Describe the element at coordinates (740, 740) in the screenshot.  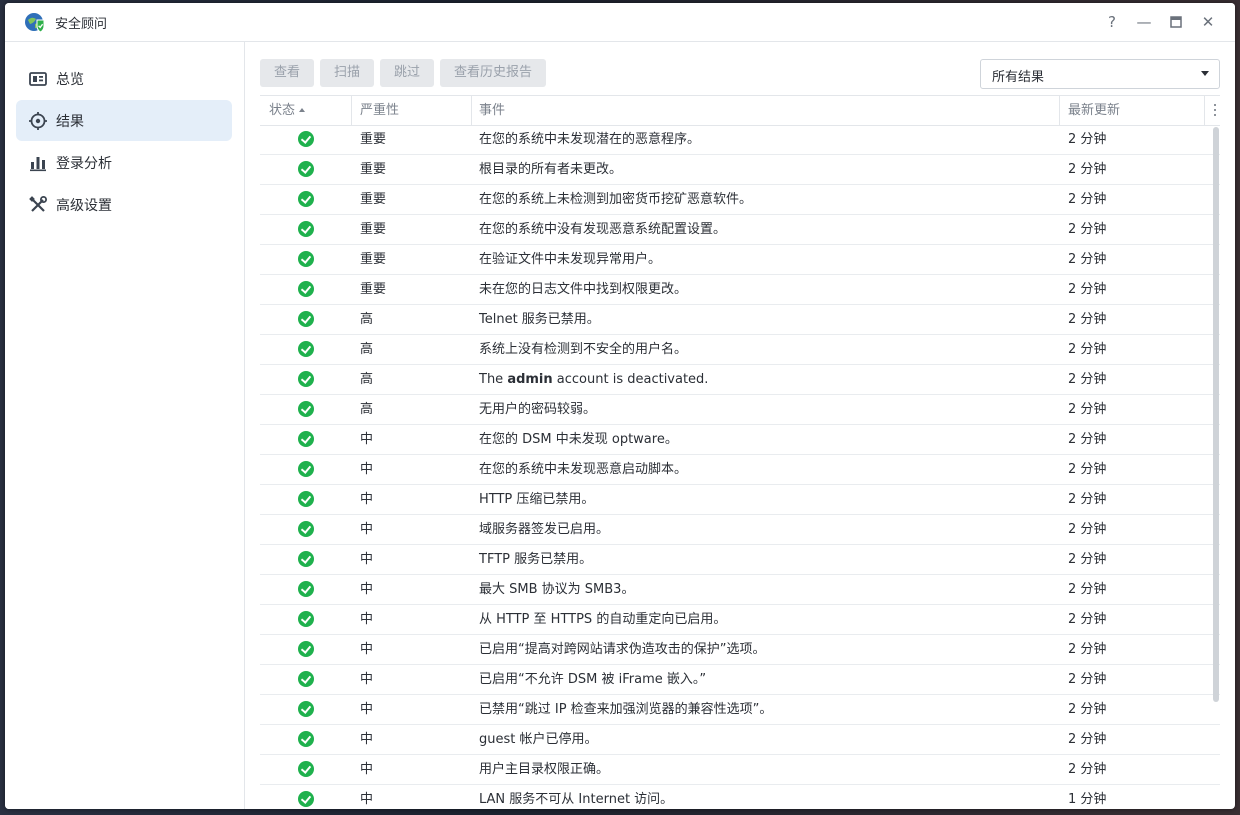
I see `table-row: 中 guest 帐户已停用。 2 分钟` at that location.